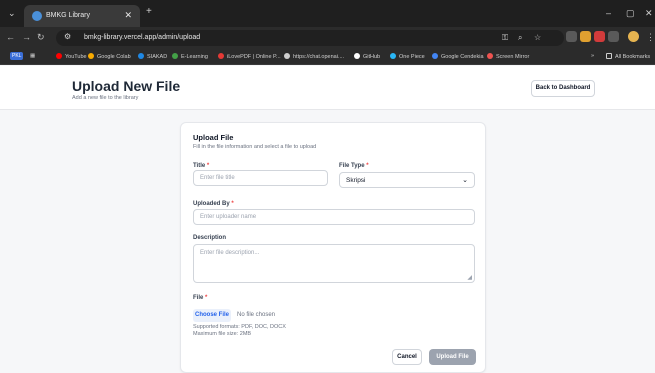 The width and height of the screenshot is (655, 373). Describe the element at coordinates (599, 36) in the screenshot. I see `extension-3-icon` at that location.